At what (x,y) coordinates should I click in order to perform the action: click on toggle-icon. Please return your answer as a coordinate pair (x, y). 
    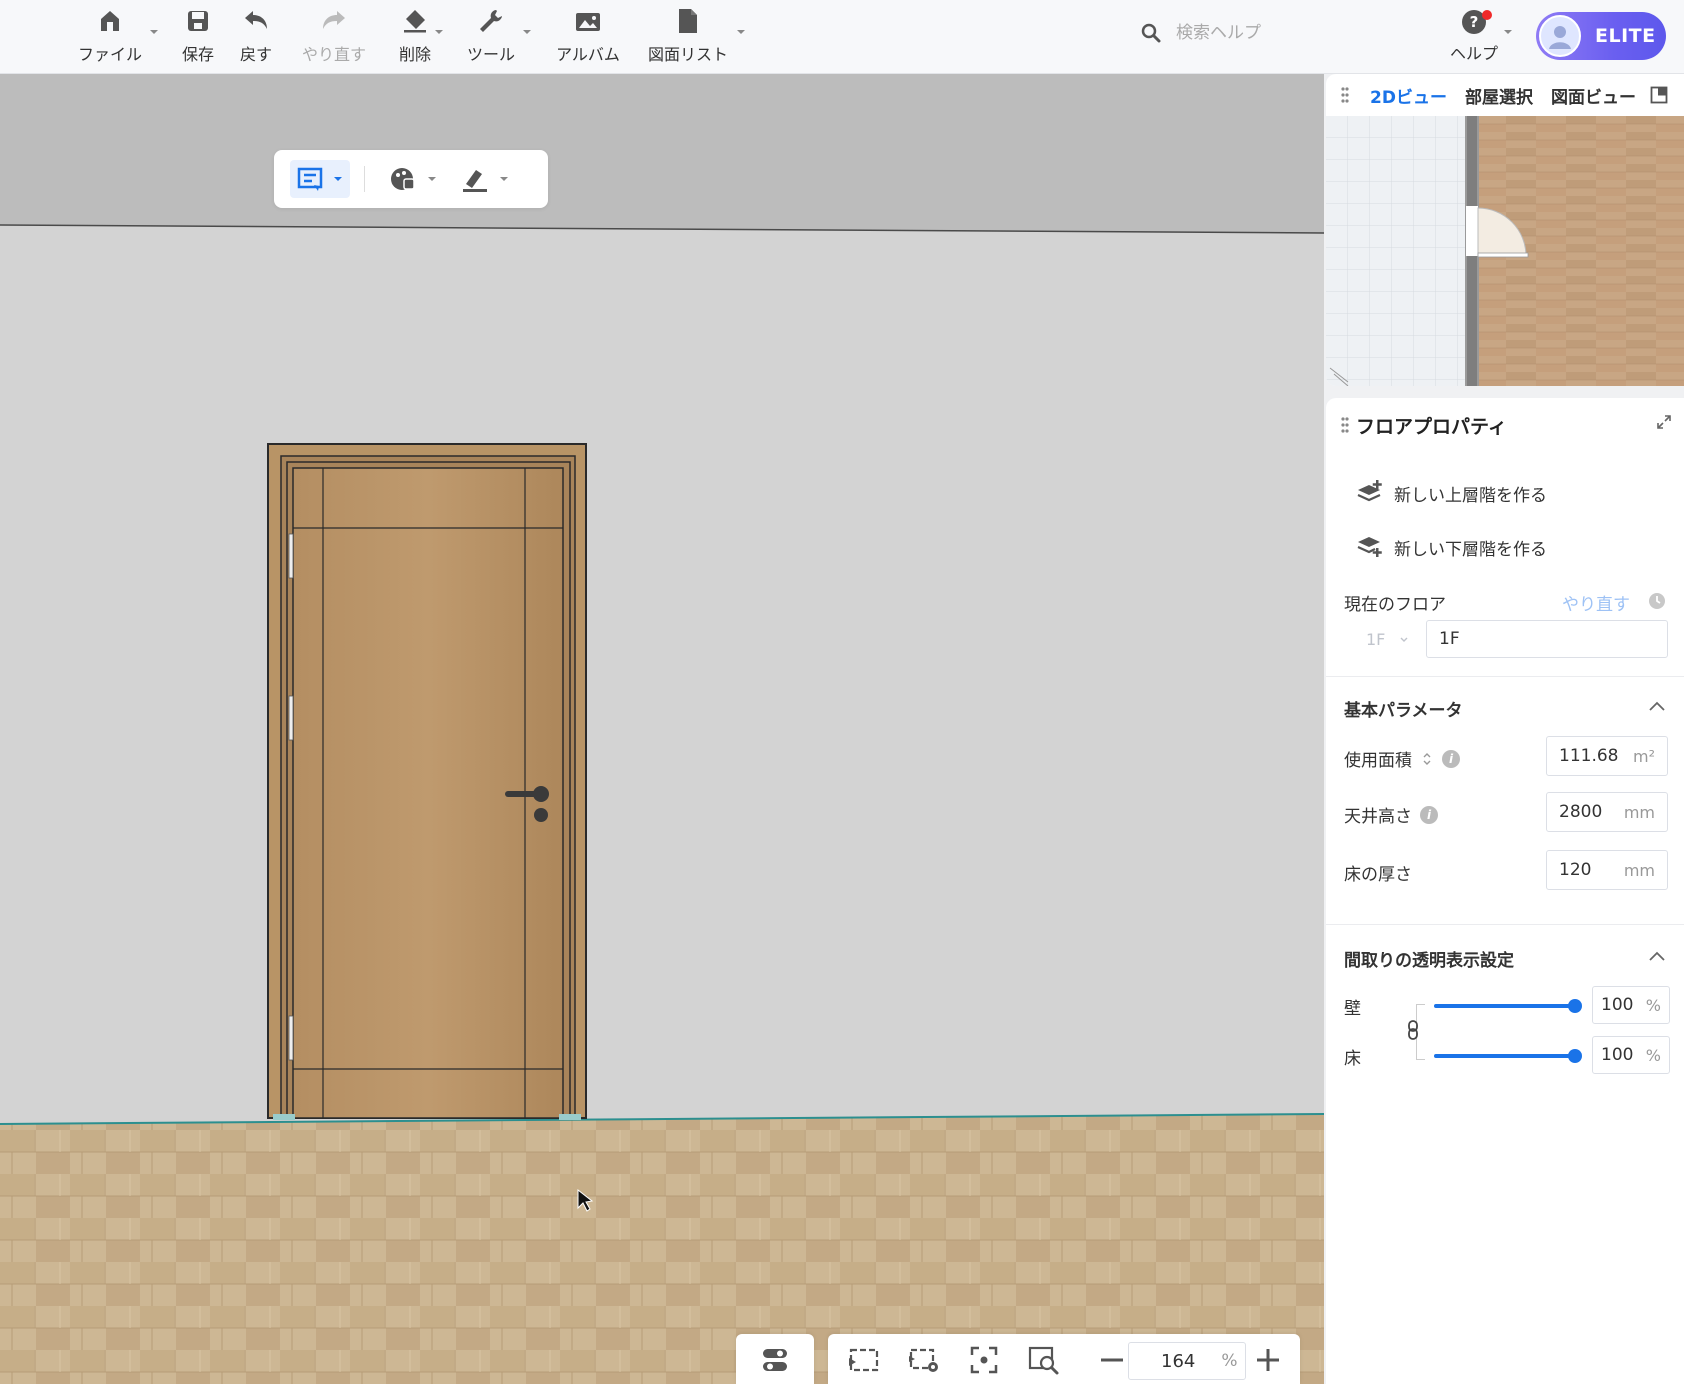
    Looking at the image, I should click on (775, 1360).